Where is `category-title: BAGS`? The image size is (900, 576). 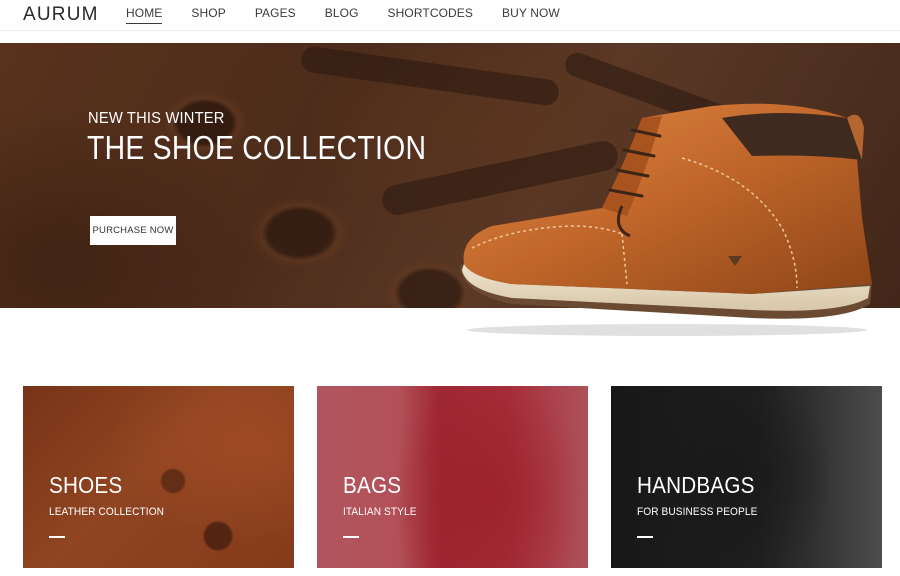 category-title: BAGS is located at coordinates (372, 485).